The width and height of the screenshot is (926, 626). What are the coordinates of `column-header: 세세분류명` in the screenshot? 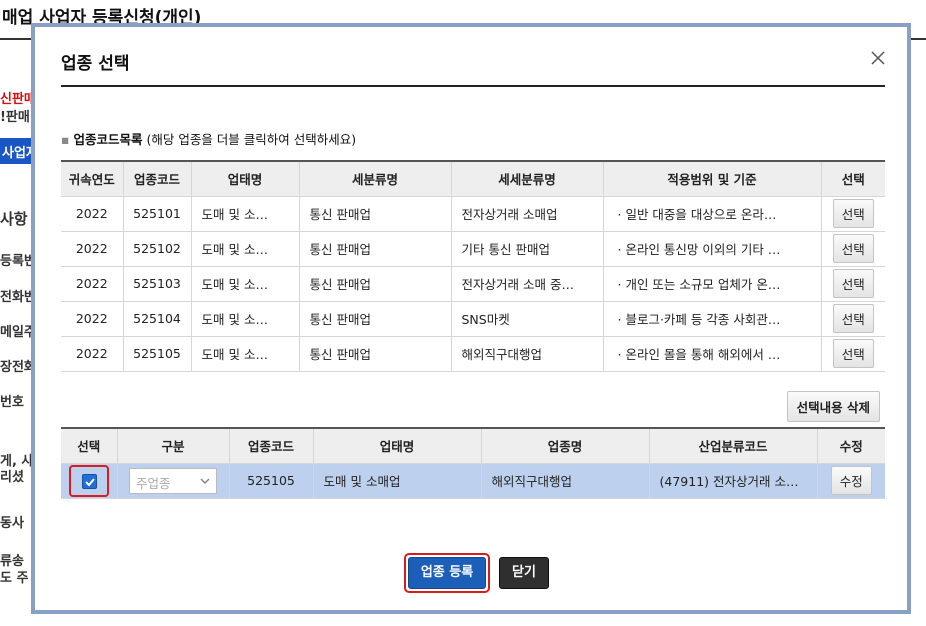 It's located at (527, 179).